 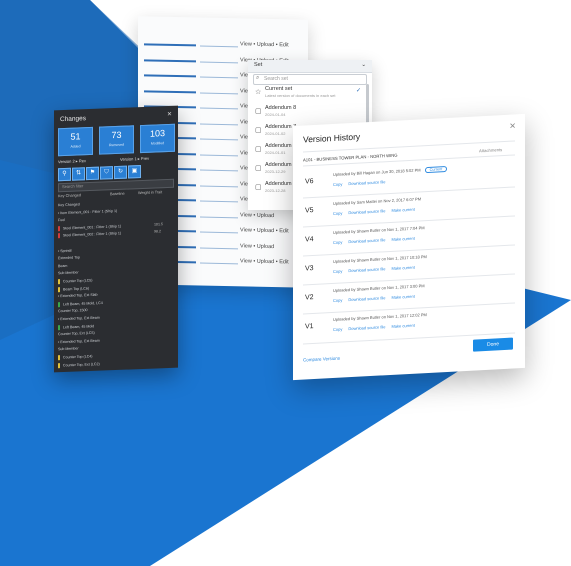 What do you see at coordinates (78, 174) in the screenshot?
I see `arrow-icon: ⇅` at bounding box center [78, 174].